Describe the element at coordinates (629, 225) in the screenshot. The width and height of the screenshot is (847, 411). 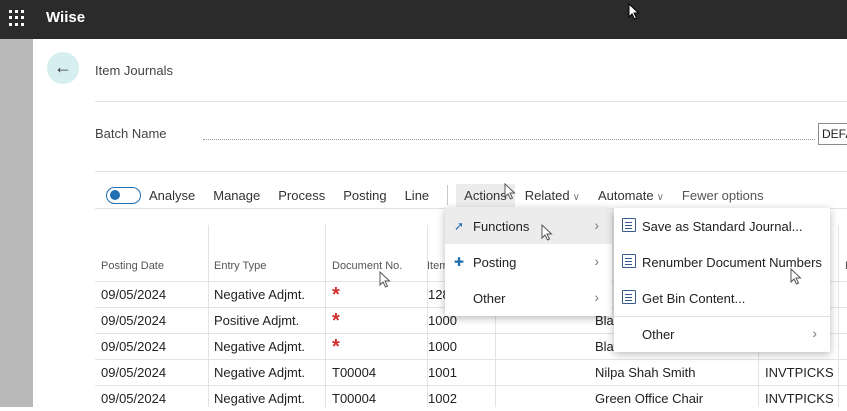
I see `save-journal-icon` at that location.